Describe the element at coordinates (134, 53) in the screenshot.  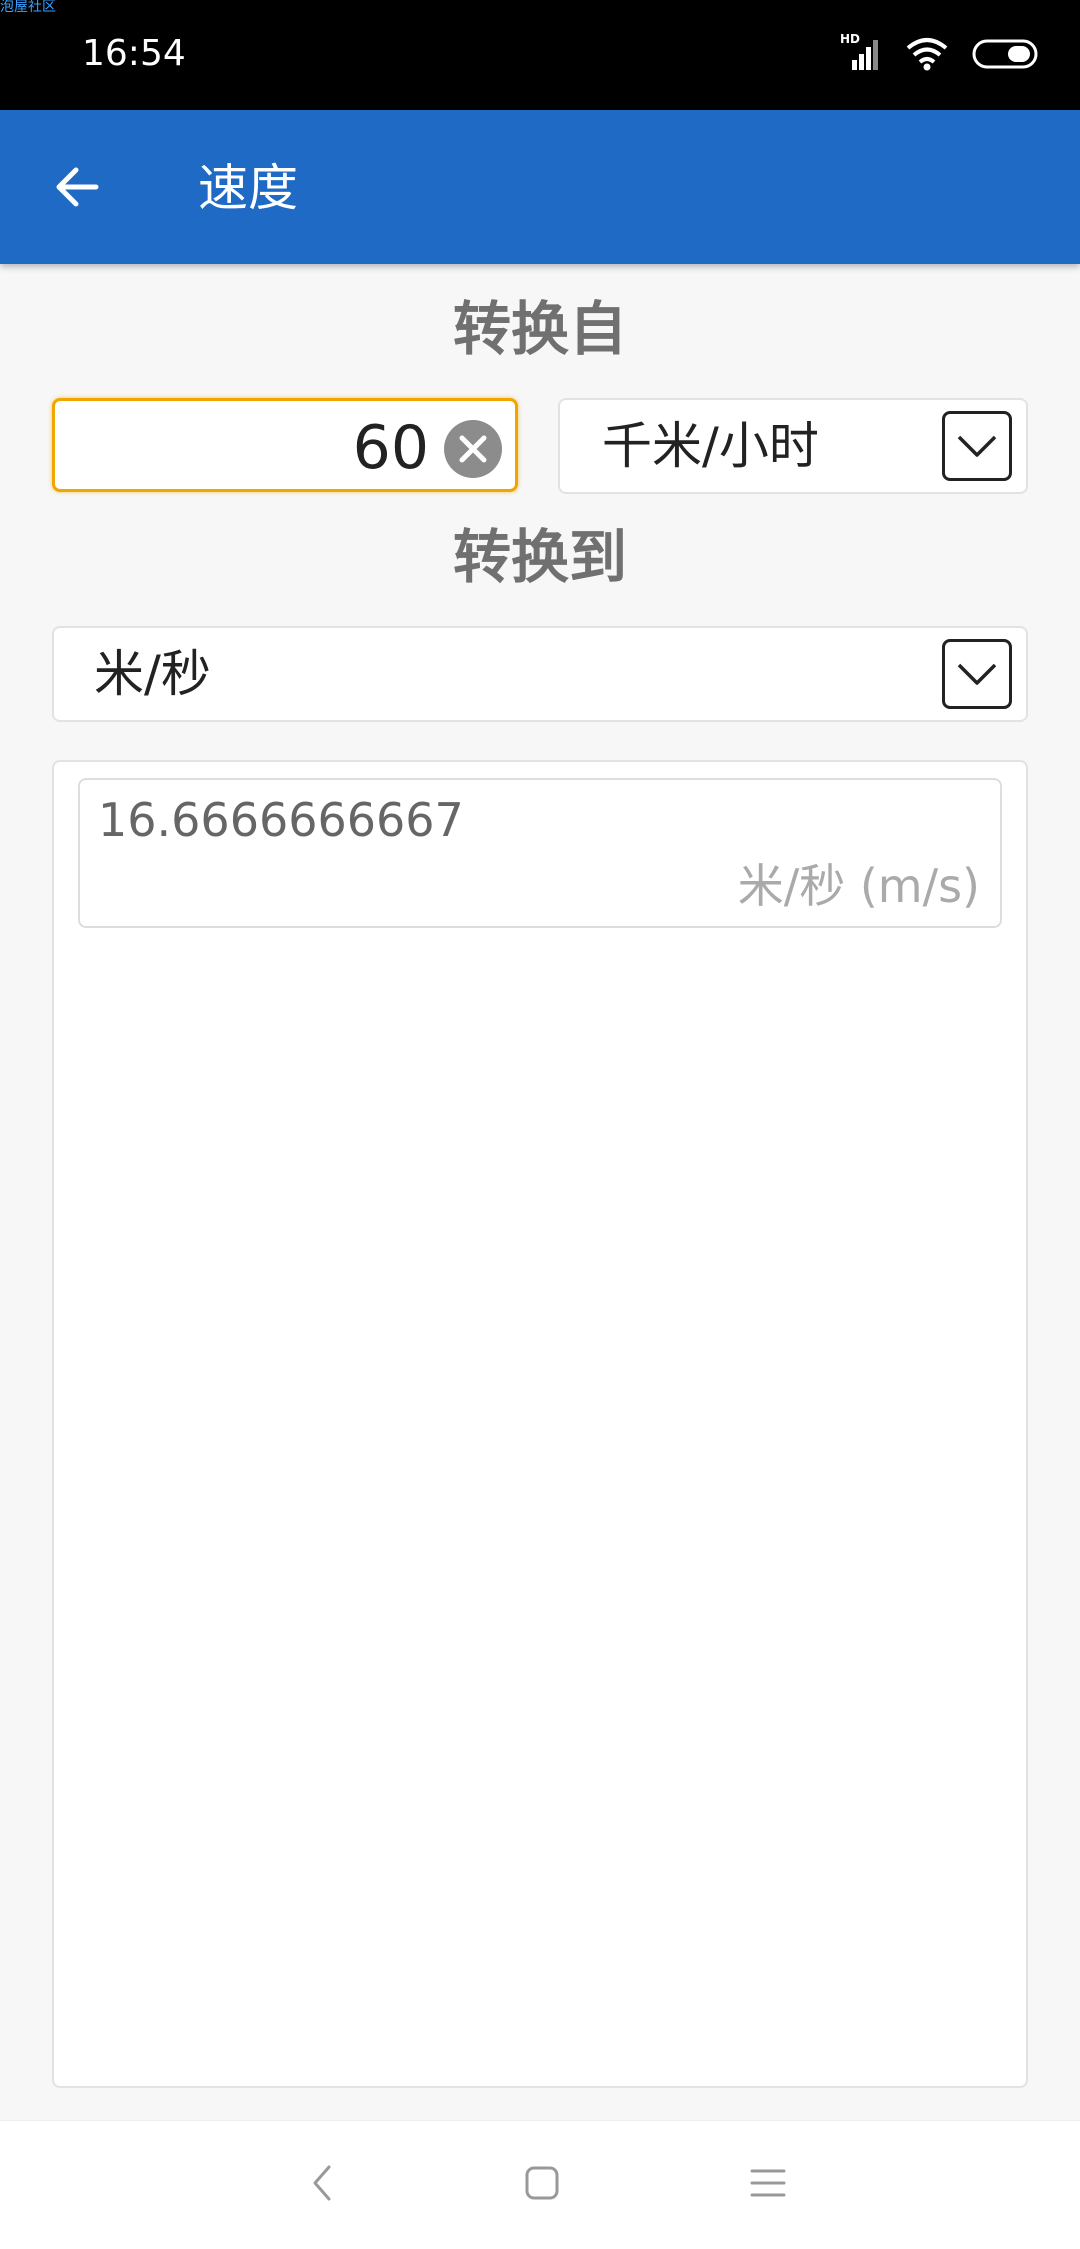
I see `status-time: 16:54` at that location.